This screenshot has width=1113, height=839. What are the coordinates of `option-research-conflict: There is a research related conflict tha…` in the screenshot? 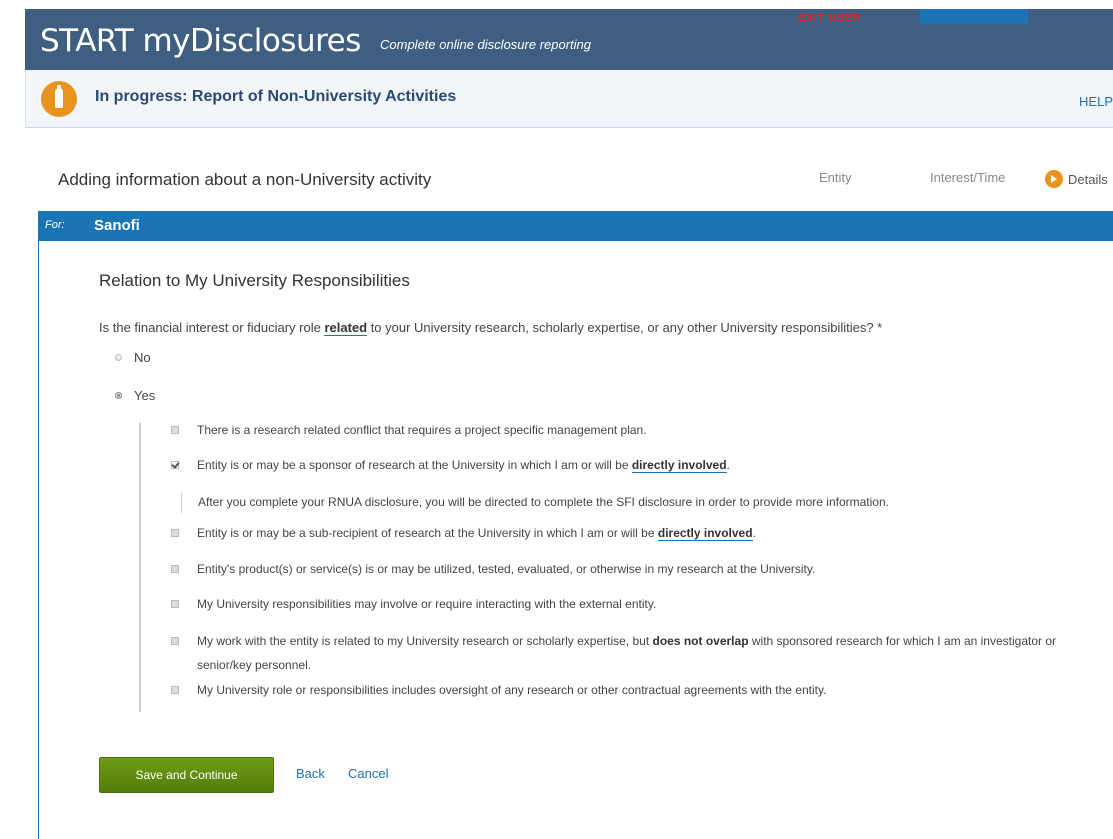 It's located at (633, 430).